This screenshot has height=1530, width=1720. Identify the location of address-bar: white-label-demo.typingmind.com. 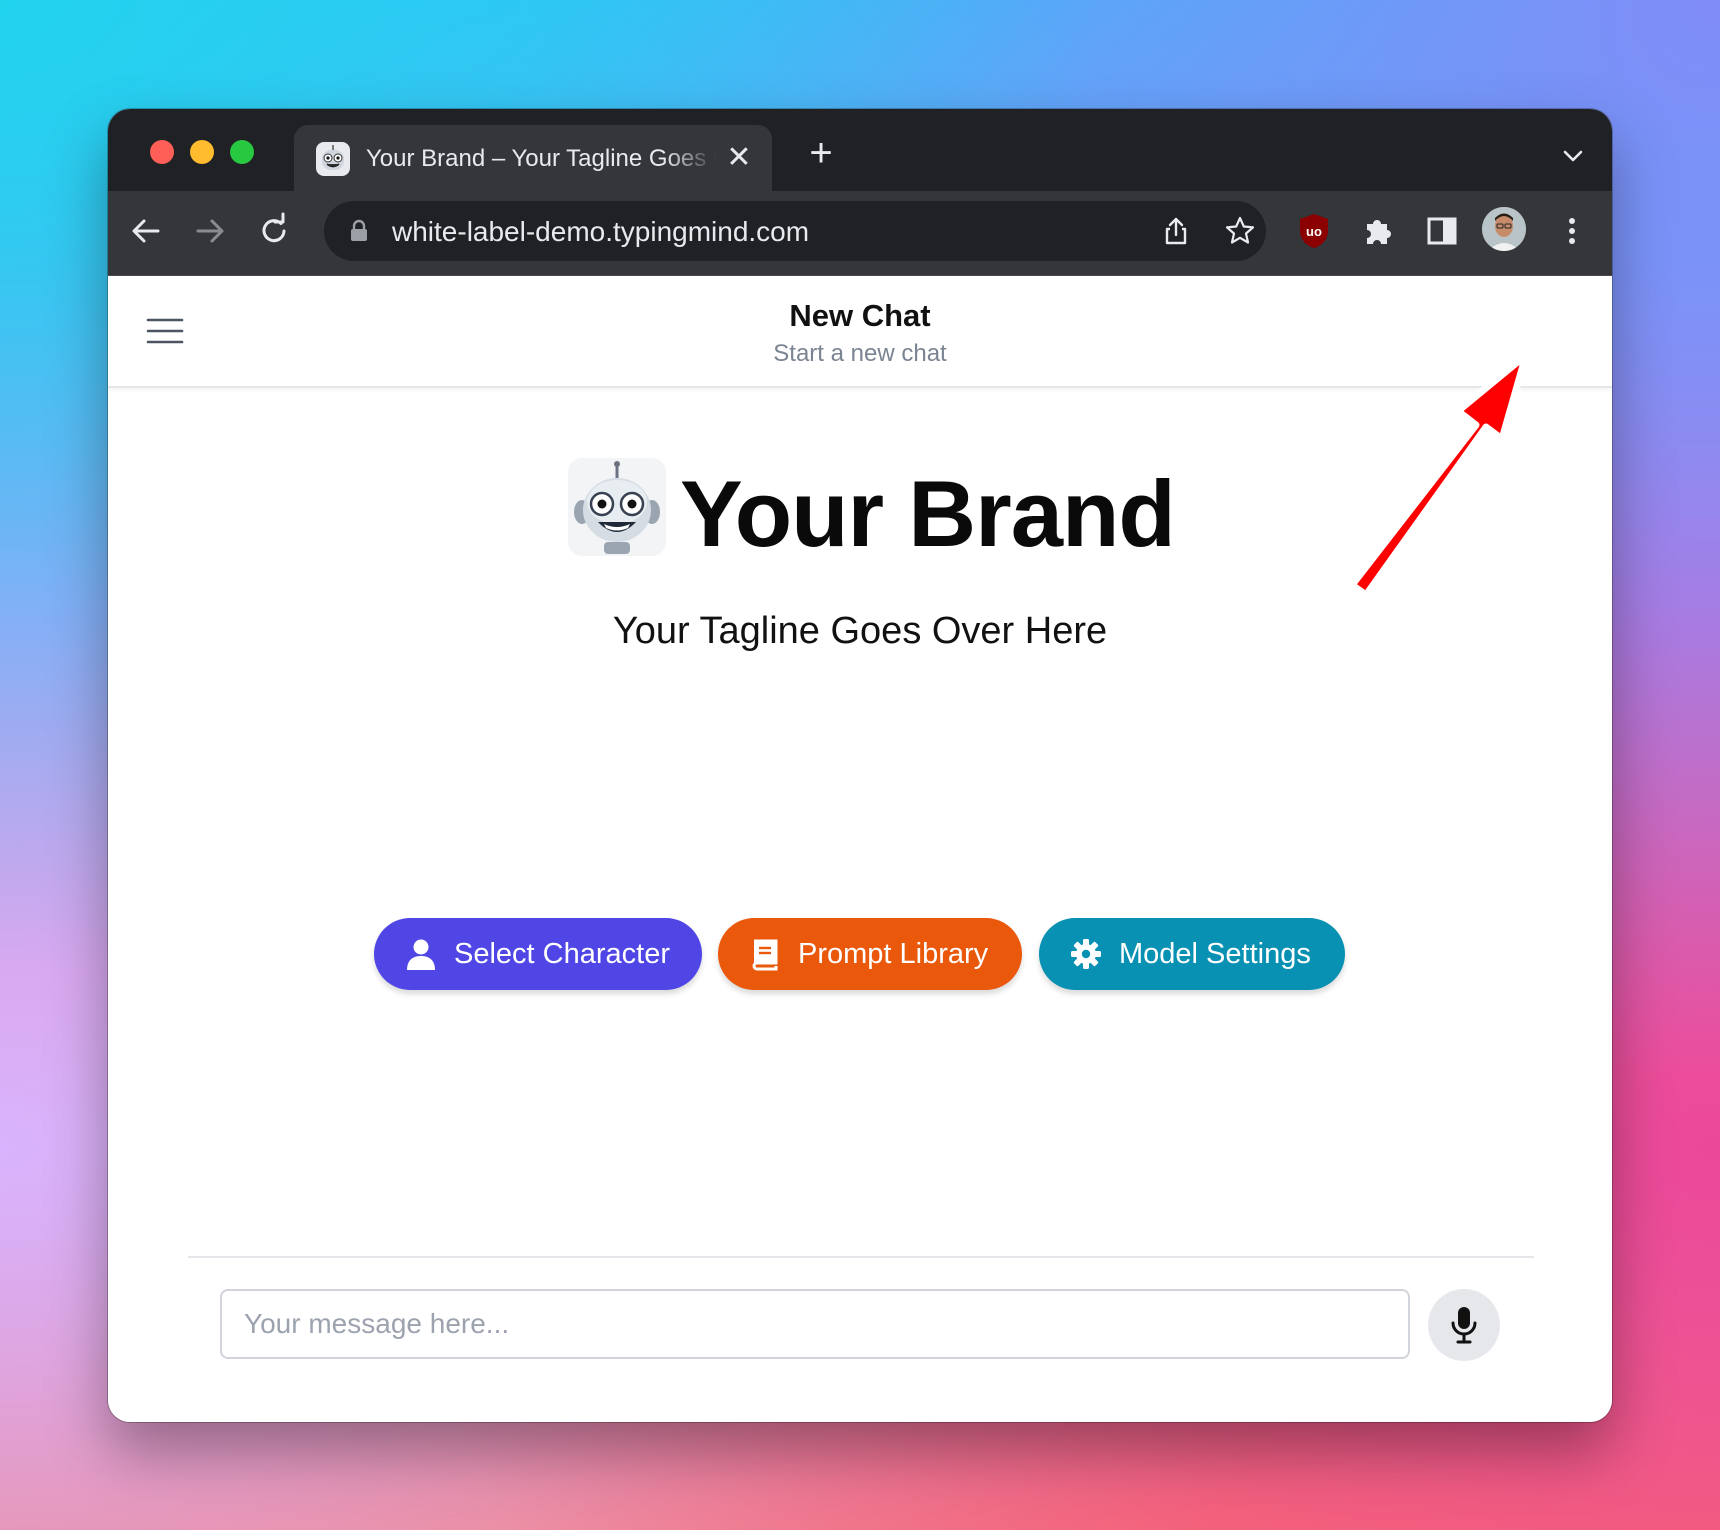
(795, 231).